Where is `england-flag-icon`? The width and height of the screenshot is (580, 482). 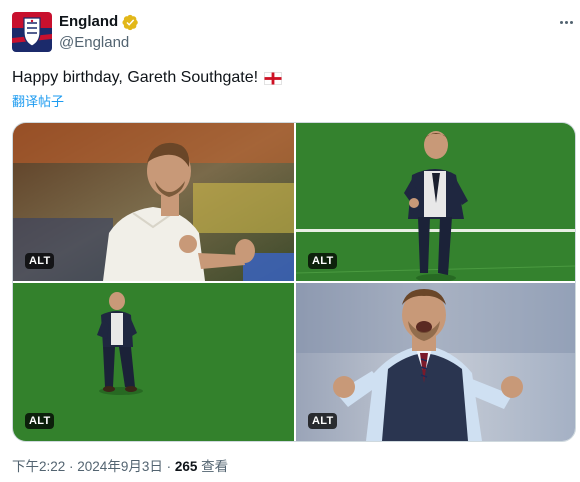 england-flag-icon is located at coordinates (273, 78).